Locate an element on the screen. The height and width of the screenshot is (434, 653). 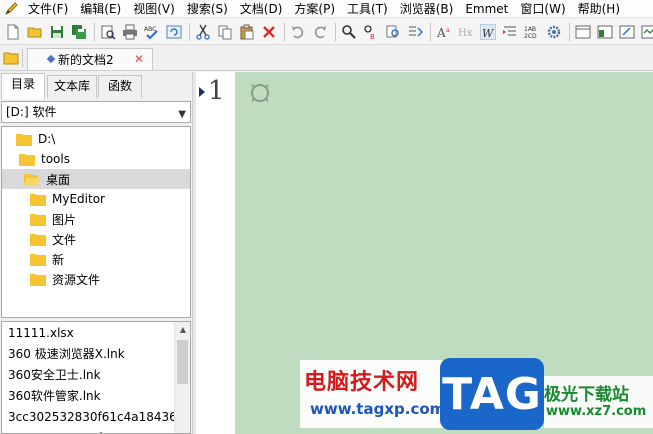
menu-emmet: Emmet is located at coordinates (486, 8).